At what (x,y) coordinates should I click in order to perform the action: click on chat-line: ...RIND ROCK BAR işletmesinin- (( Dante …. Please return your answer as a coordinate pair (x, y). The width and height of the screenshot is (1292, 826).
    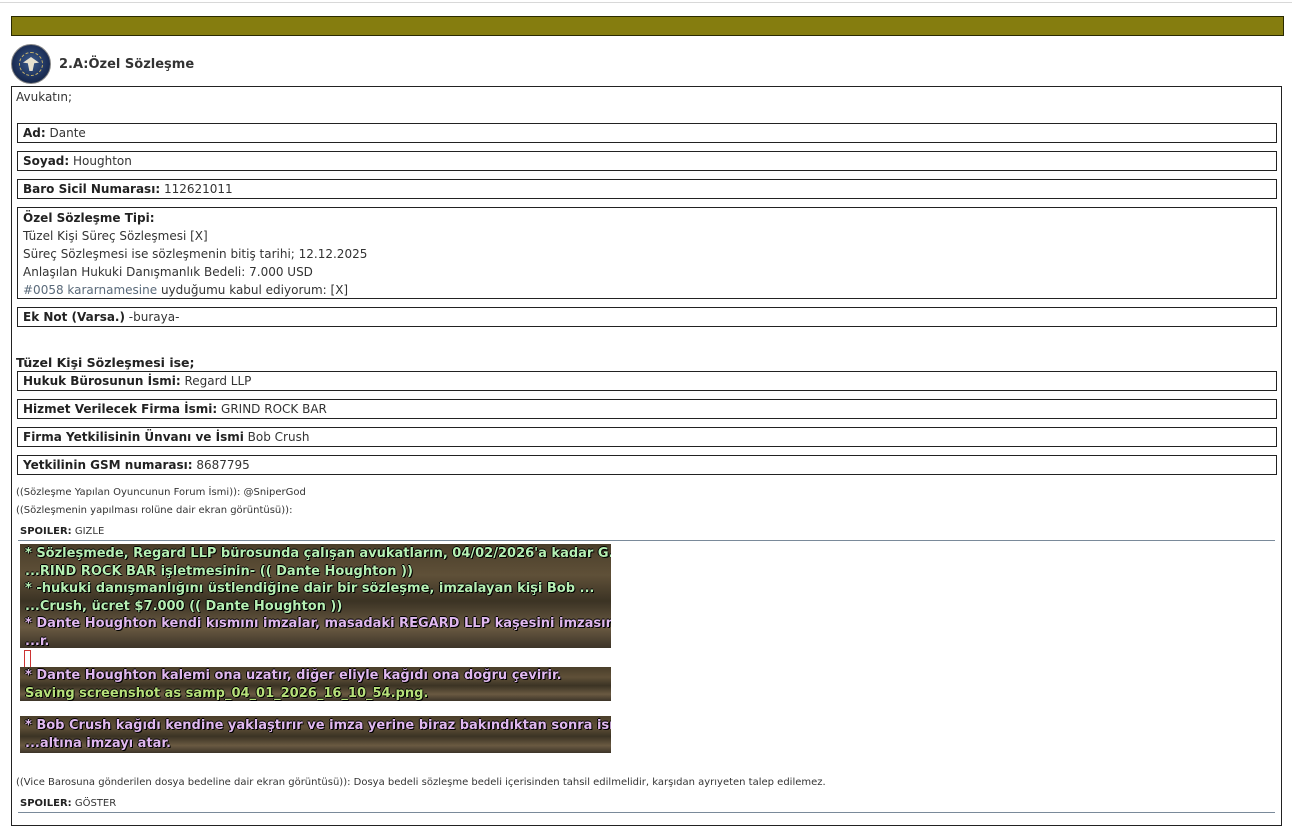
    Looking at the image, I should click on (219, 571).